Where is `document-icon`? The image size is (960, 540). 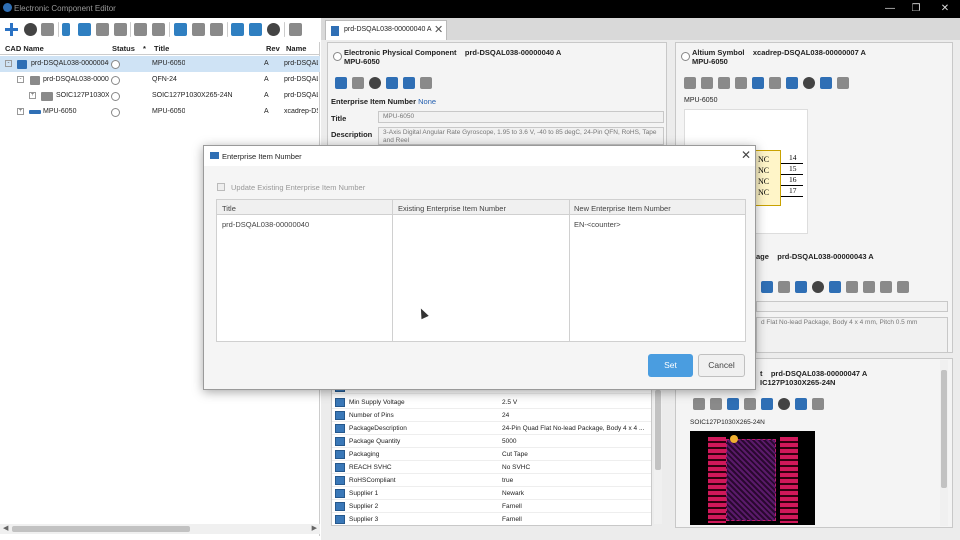
document-icon is located at coordinates (295, 29).